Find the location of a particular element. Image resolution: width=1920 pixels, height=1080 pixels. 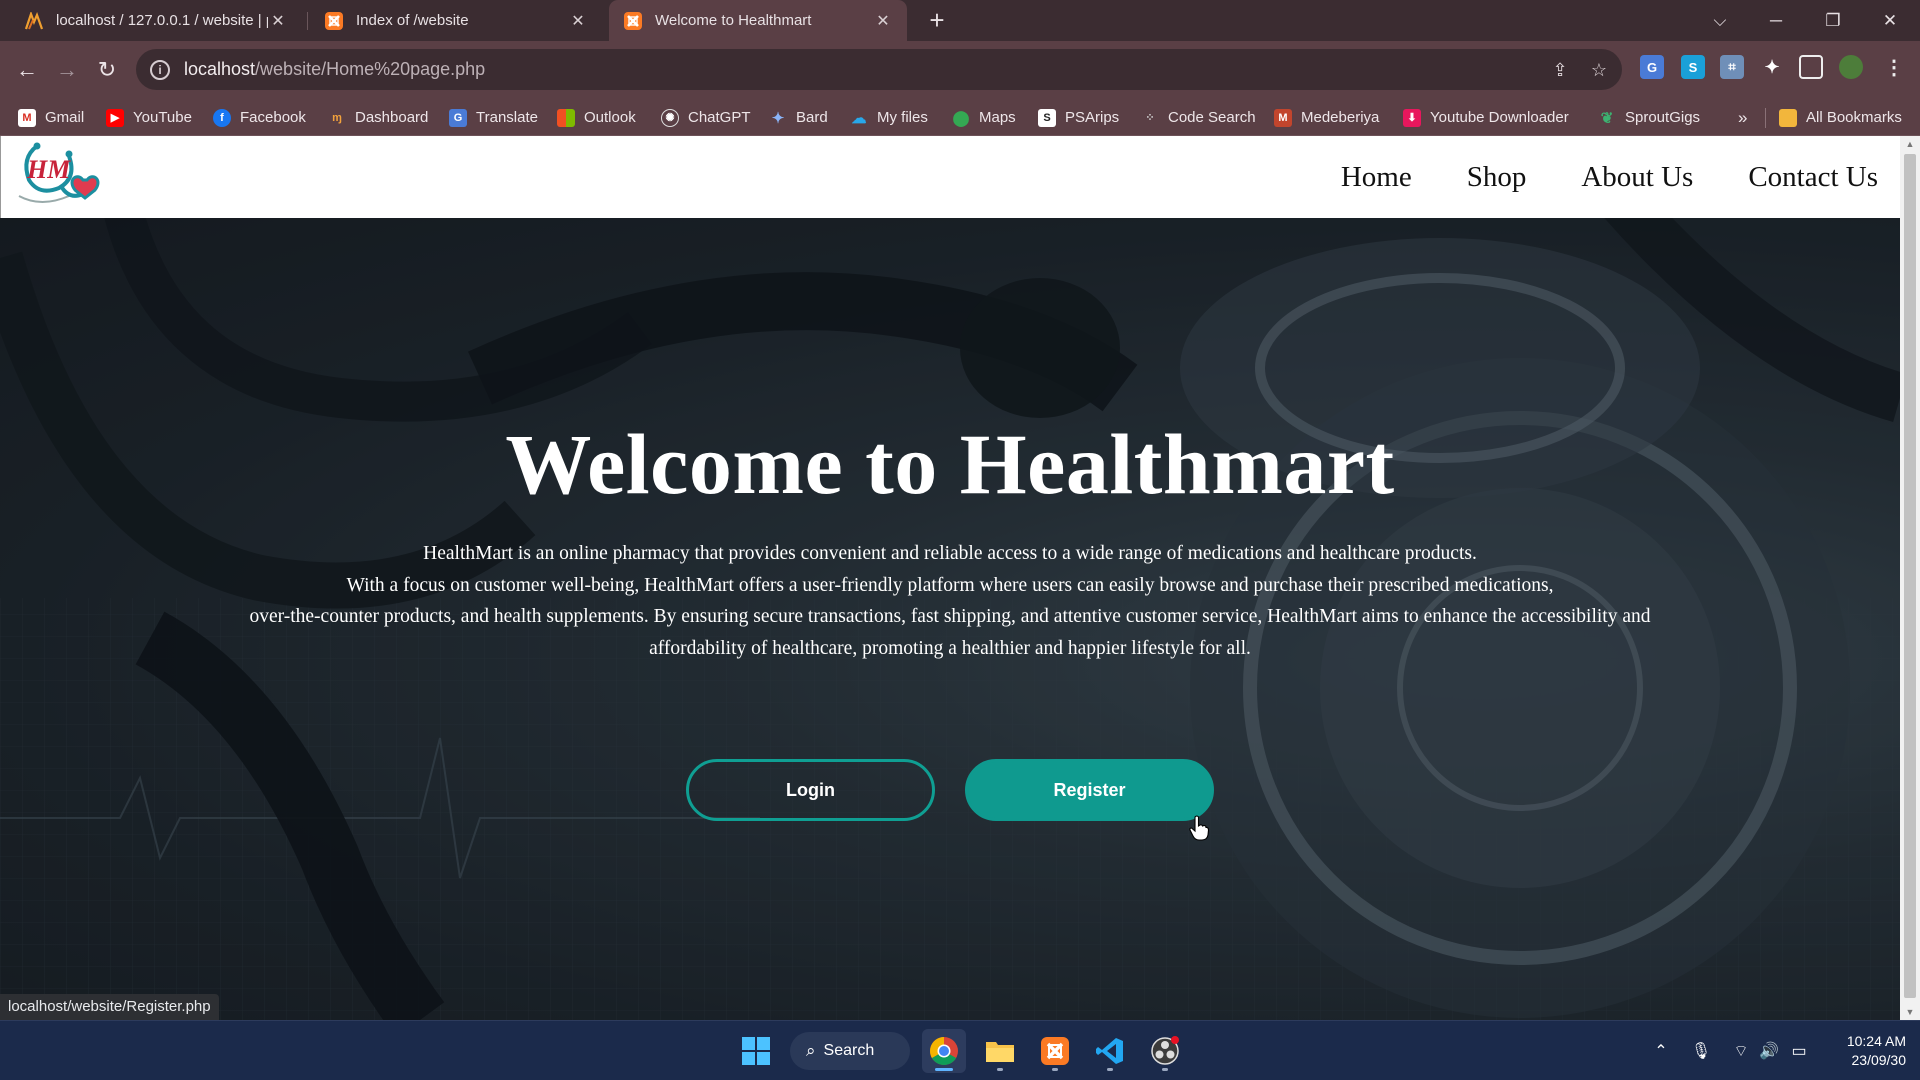

bookmark-my-files: ☁ My files is located at coordinates (889, 117).